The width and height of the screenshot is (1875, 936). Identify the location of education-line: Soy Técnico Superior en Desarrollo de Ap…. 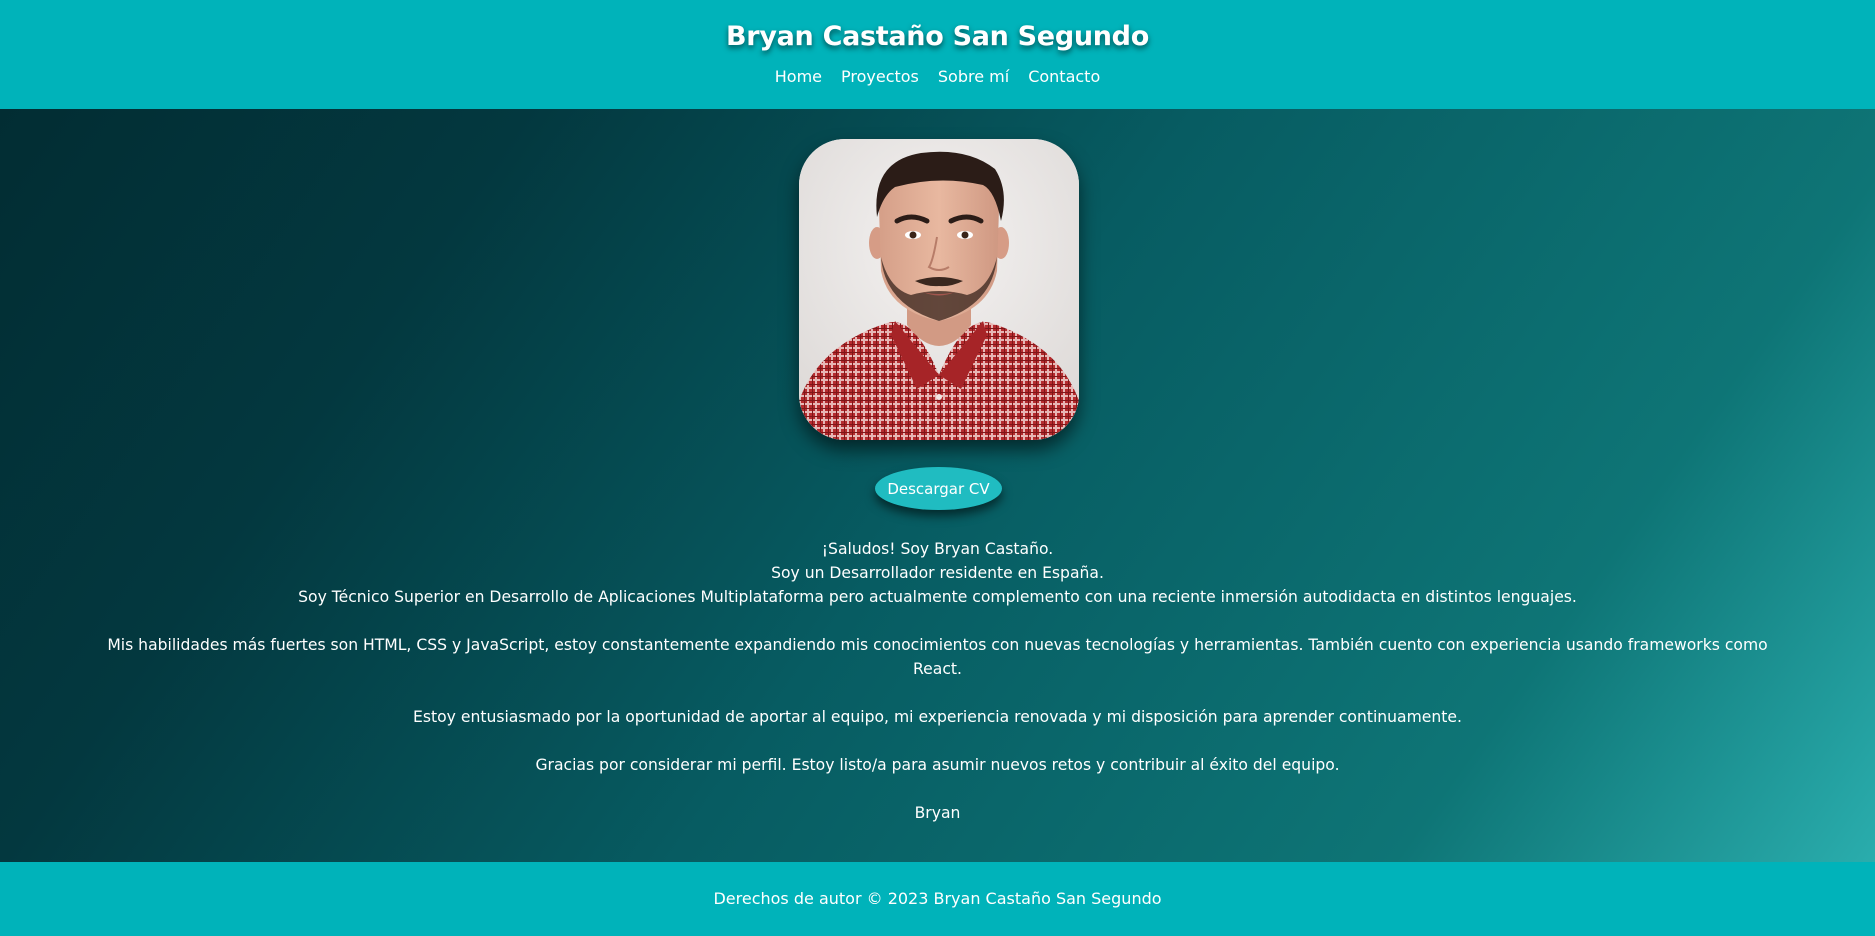
(937, 597).